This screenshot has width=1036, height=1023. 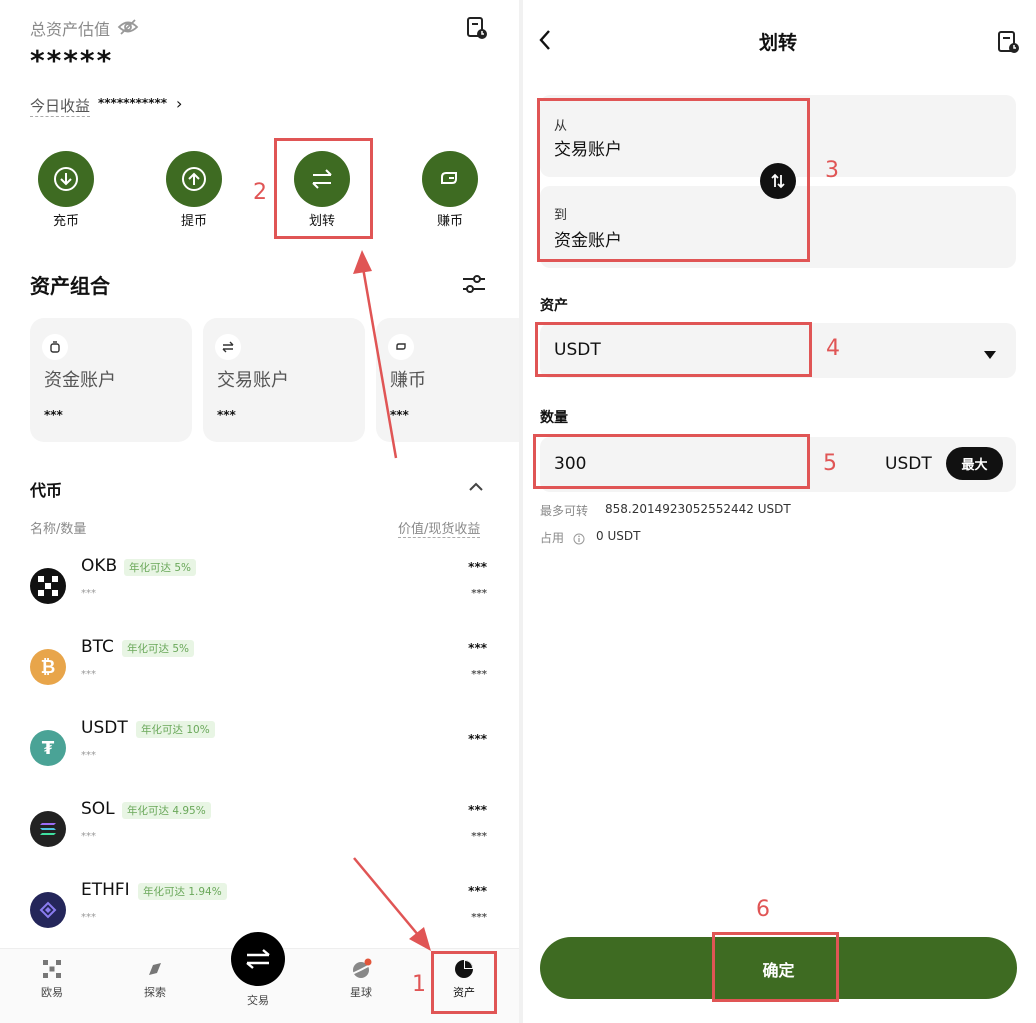 I want to click on annotation-number-3: 3, so click(x=832, y=170).